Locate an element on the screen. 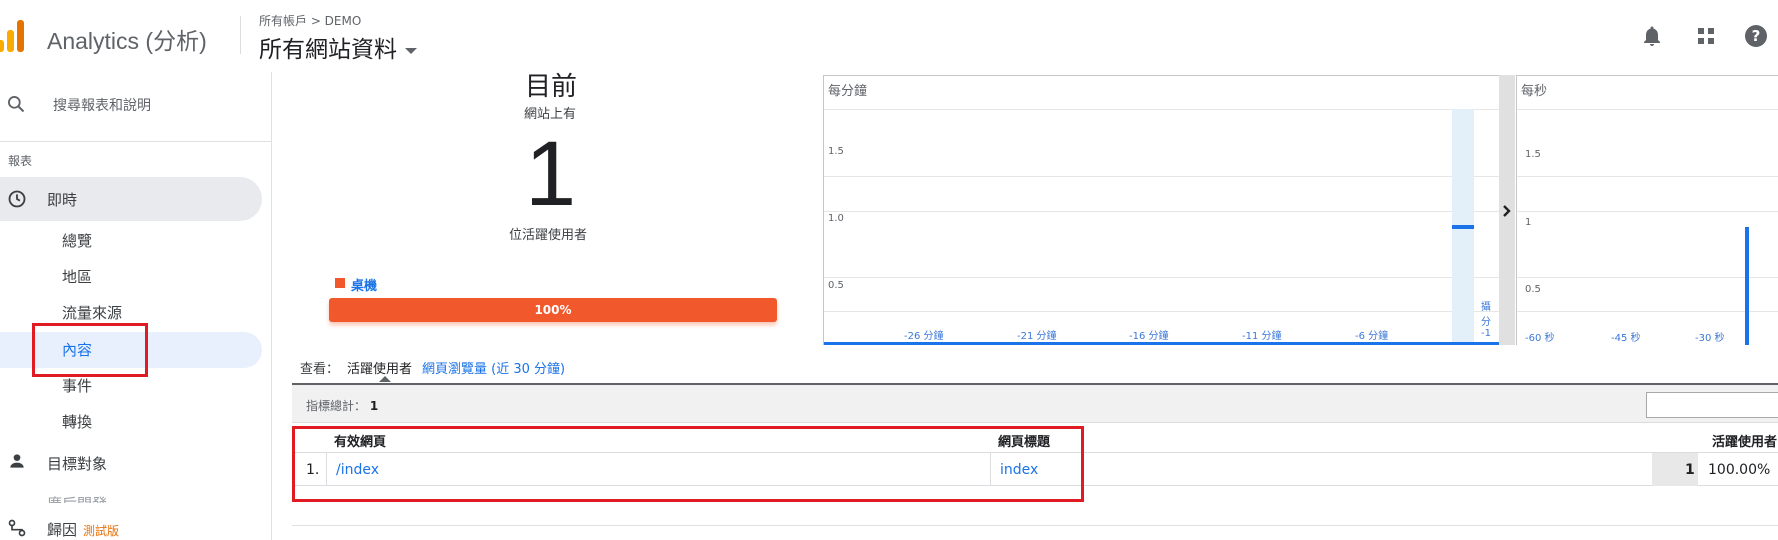 This screenshot has height=540, width=1778. chart-title-per-second: 每秒 is located at coordinates (1534, 91).